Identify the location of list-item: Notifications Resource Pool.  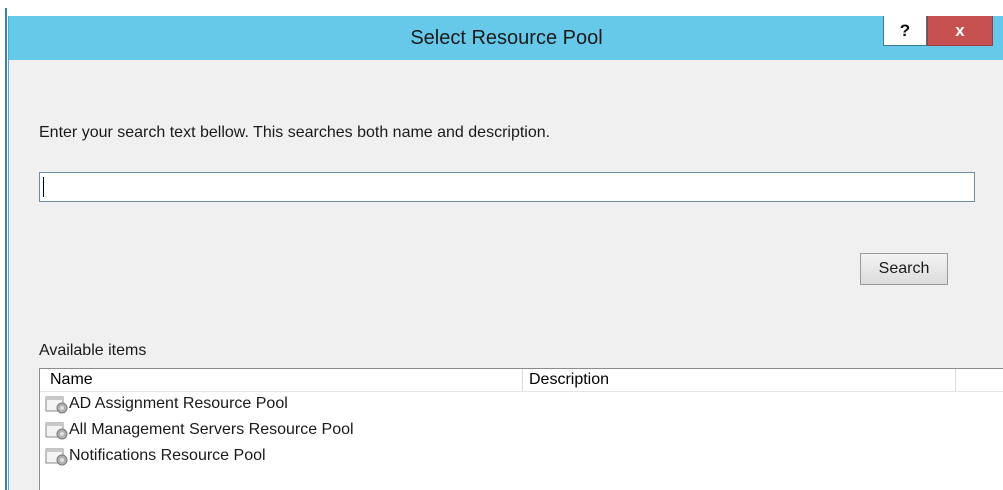
(517, 456).